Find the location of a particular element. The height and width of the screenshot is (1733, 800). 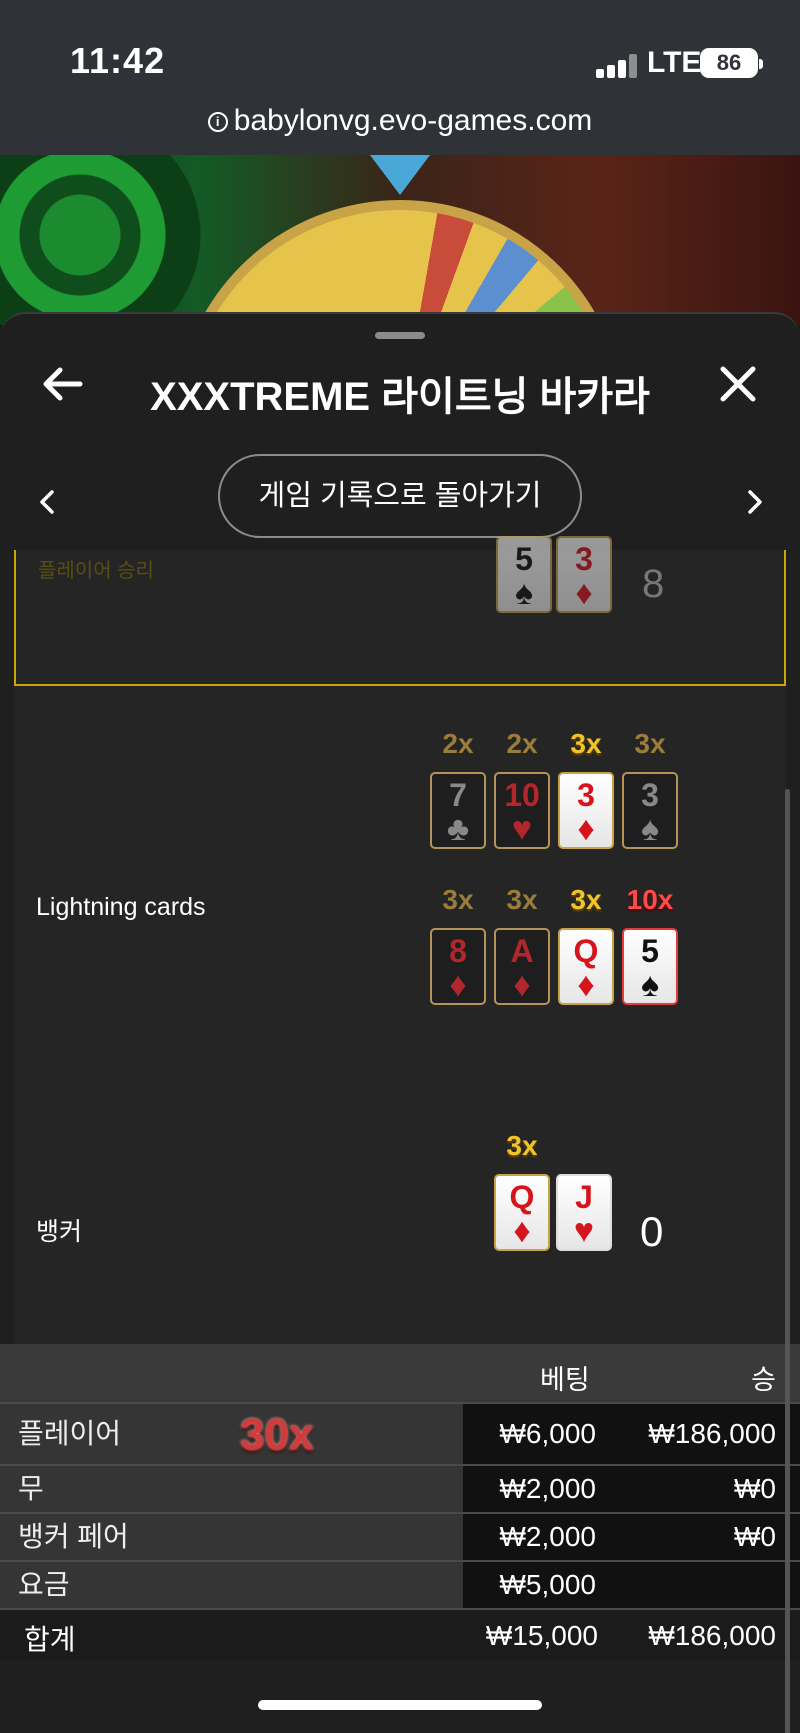

lightning-card: 5 ♠ is located at coordinates (650, 966).